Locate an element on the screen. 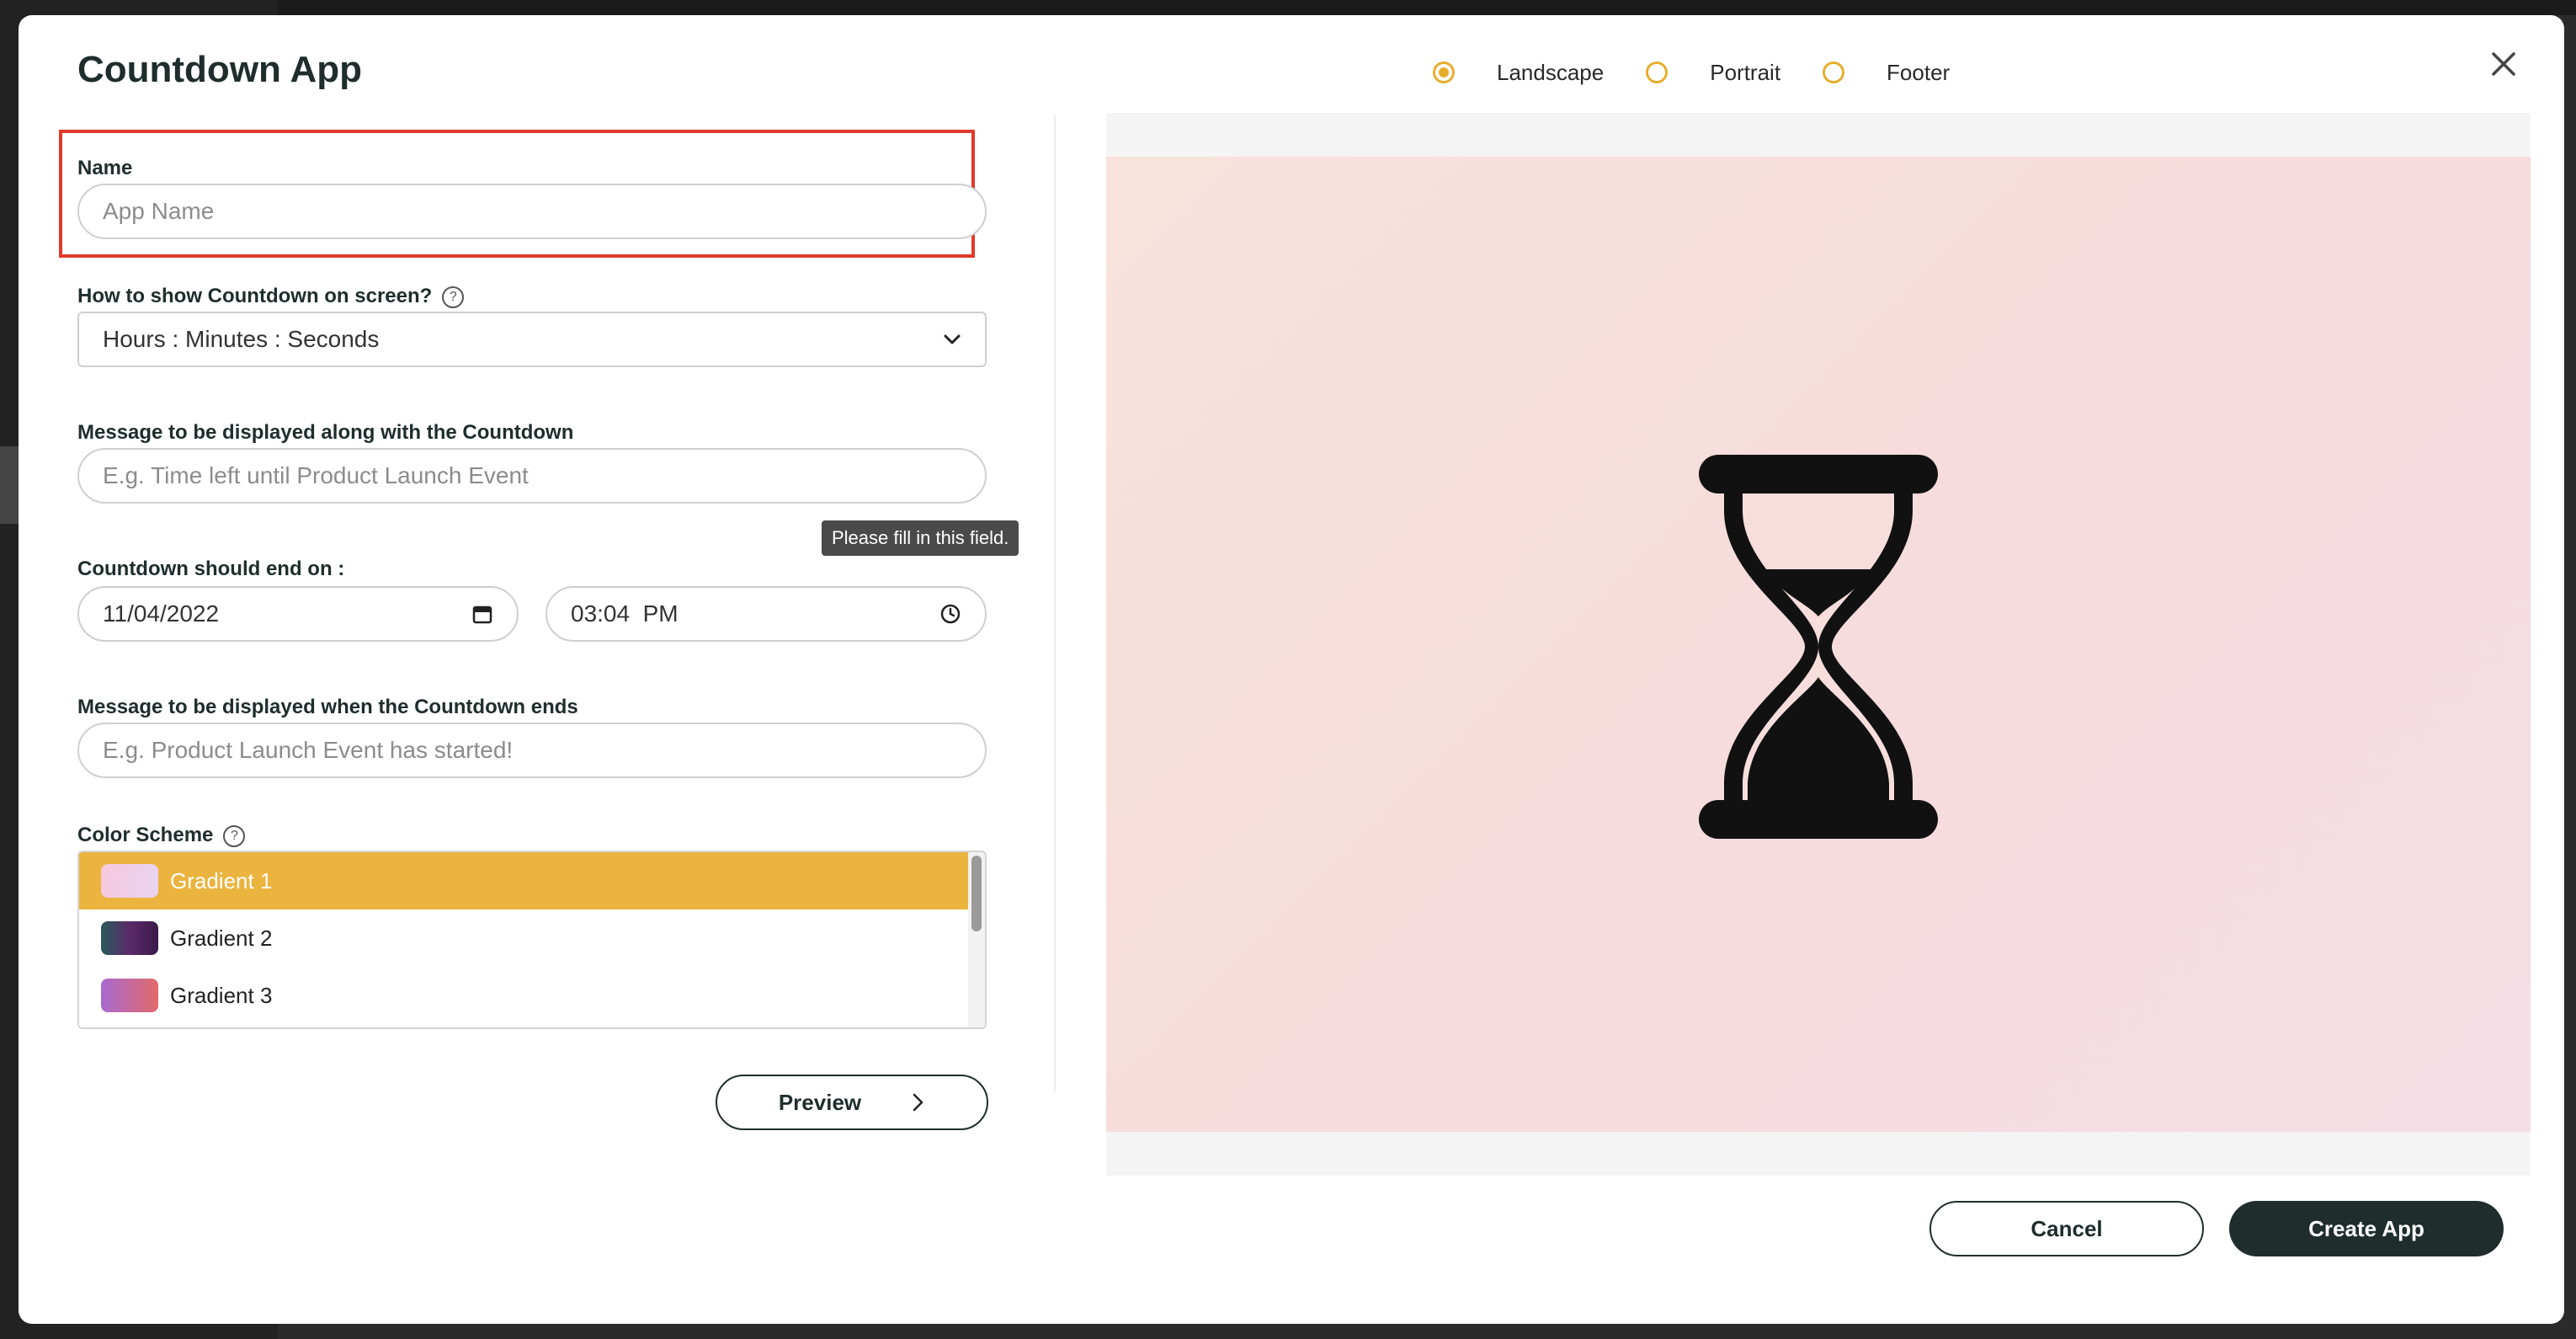 The width and height of the screenshot is (2576, 1339). color-scheme-scroll-track is located at coordinates (977, 939).